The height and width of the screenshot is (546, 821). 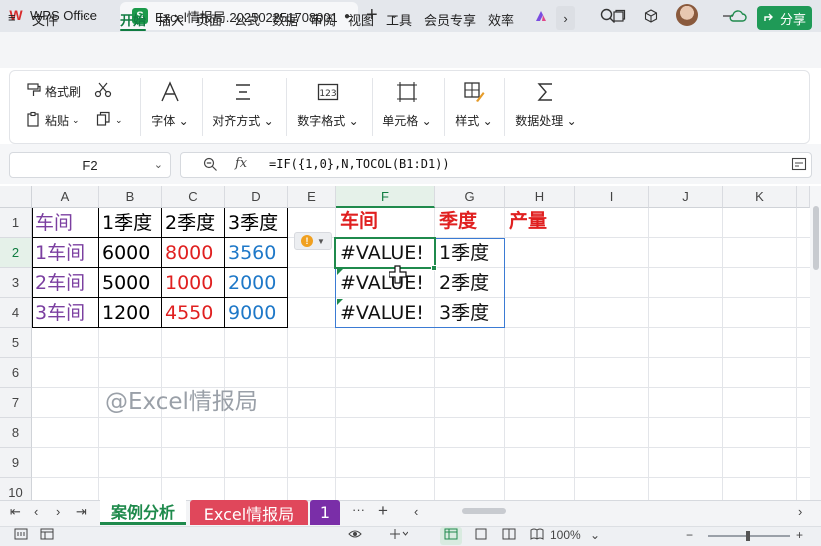 What do you see at coordinates (380, 313) in the screenshot?
I see `cell-F4: #VALUE!` at bounding box center [380, 313].